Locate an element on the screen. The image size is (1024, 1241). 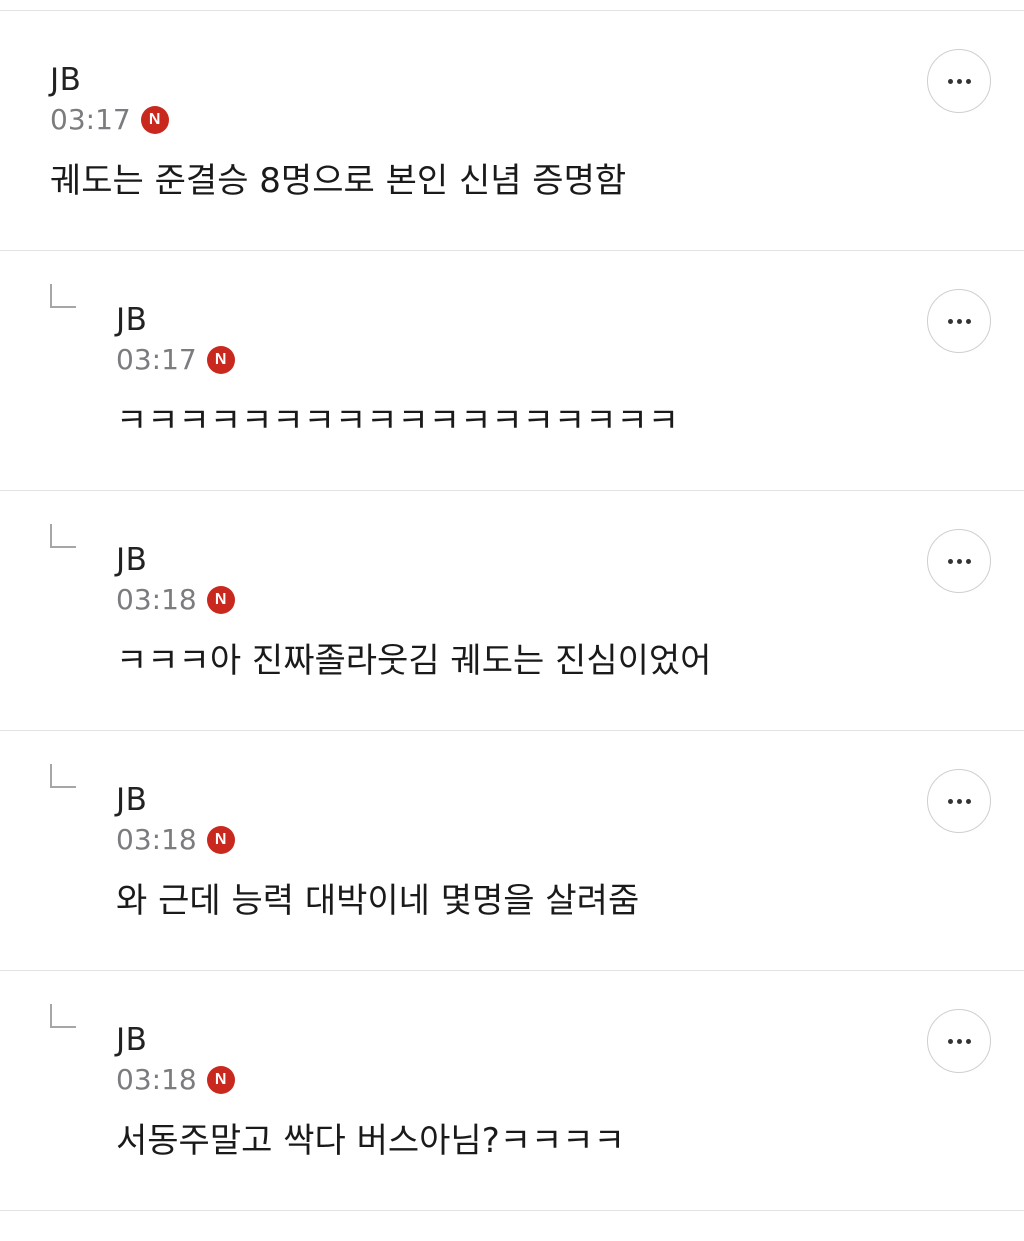
comment-body: JB 03:18 N 와 근데 능력 대박이네 몇명을 살려줌 is located at coordinates (377, 851).